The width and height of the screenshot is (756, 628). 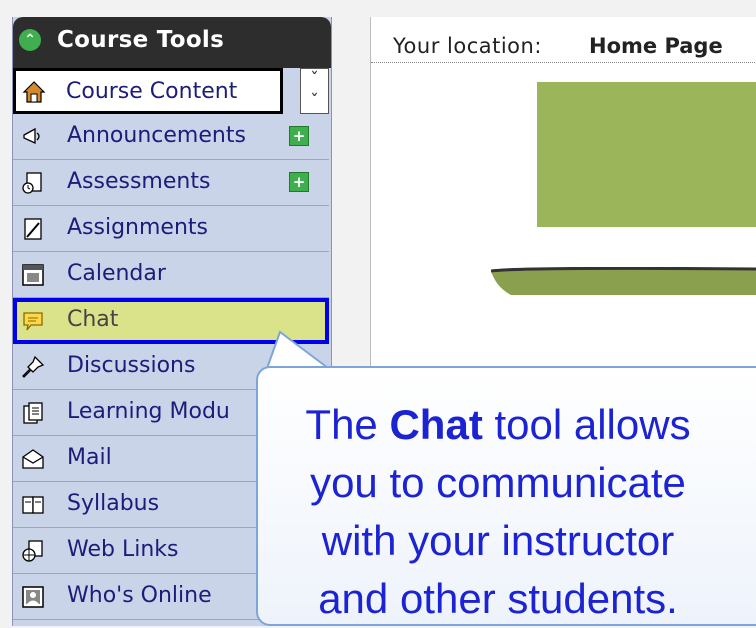 What do you see at coordinates (33, 459) in the screenshot?
I see `mail-icon` at bounding box center [33, 459].